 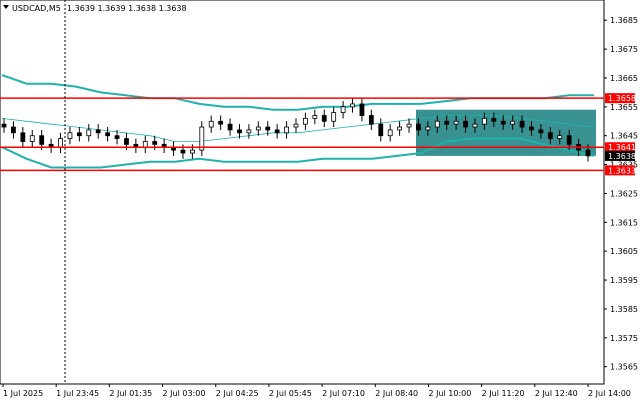 I want to click on x-tick-label: 2 Jul 12:40, so click(x=556, y=393).